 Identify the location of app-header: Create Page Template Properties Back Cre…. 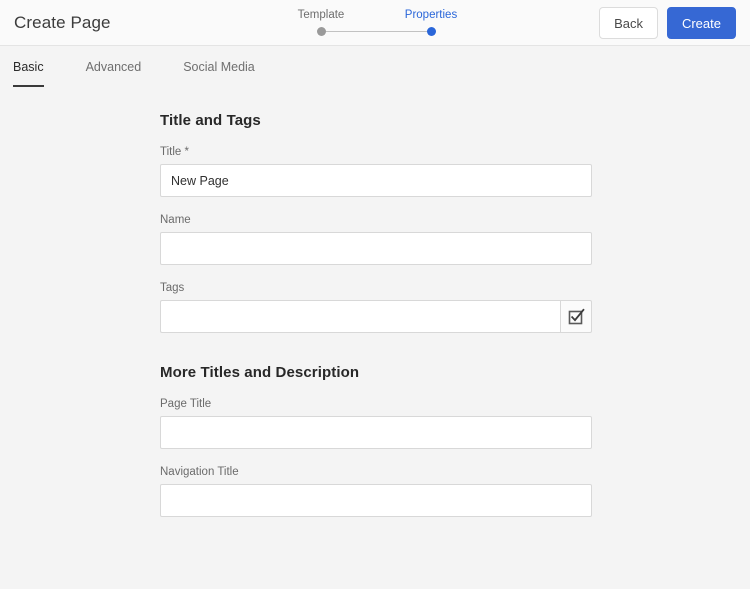
(375, 23).